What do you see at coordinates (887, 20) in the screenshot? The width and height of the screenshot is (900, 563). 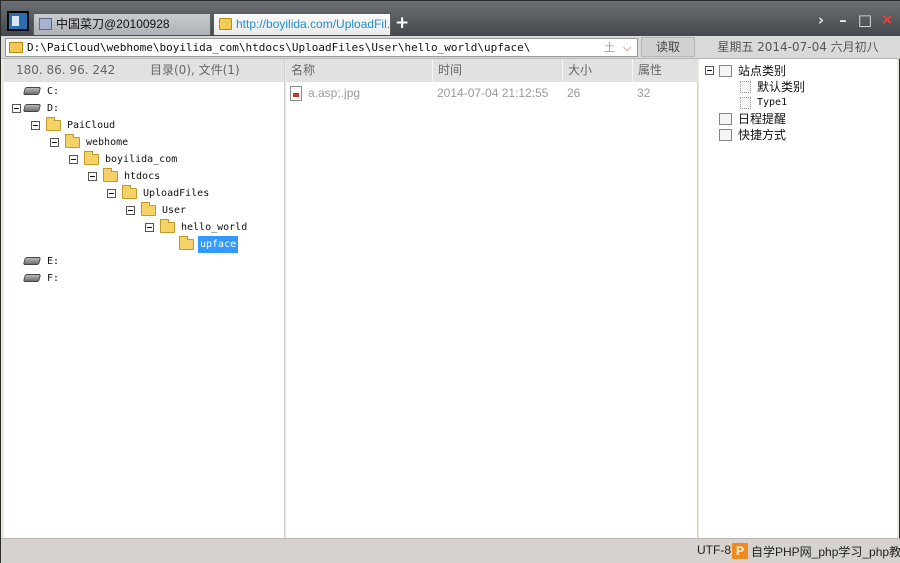 I see `close-button: ✕` at bounding box center [887, 20].